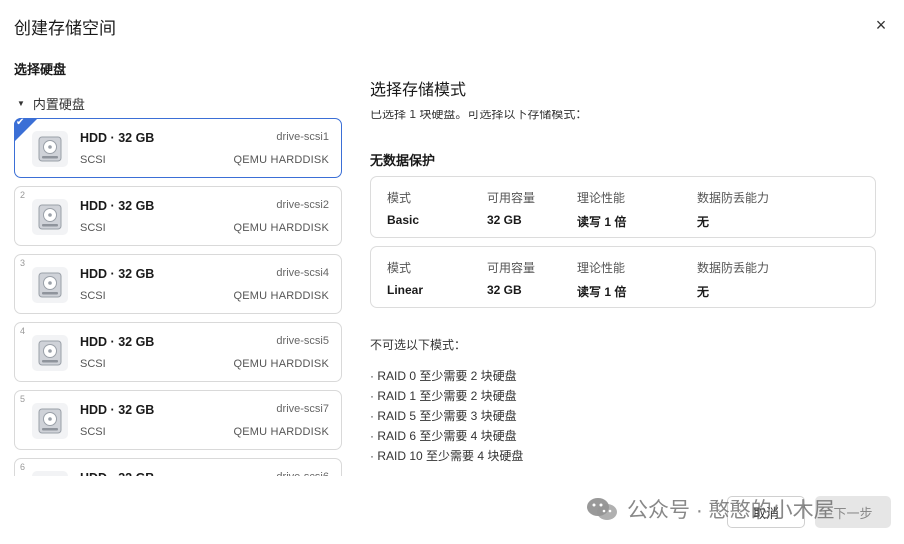 The width and height of the screenshot is (904, 544). I want to click on no-protection-section-title: 无数据保护, so click(403, 160).